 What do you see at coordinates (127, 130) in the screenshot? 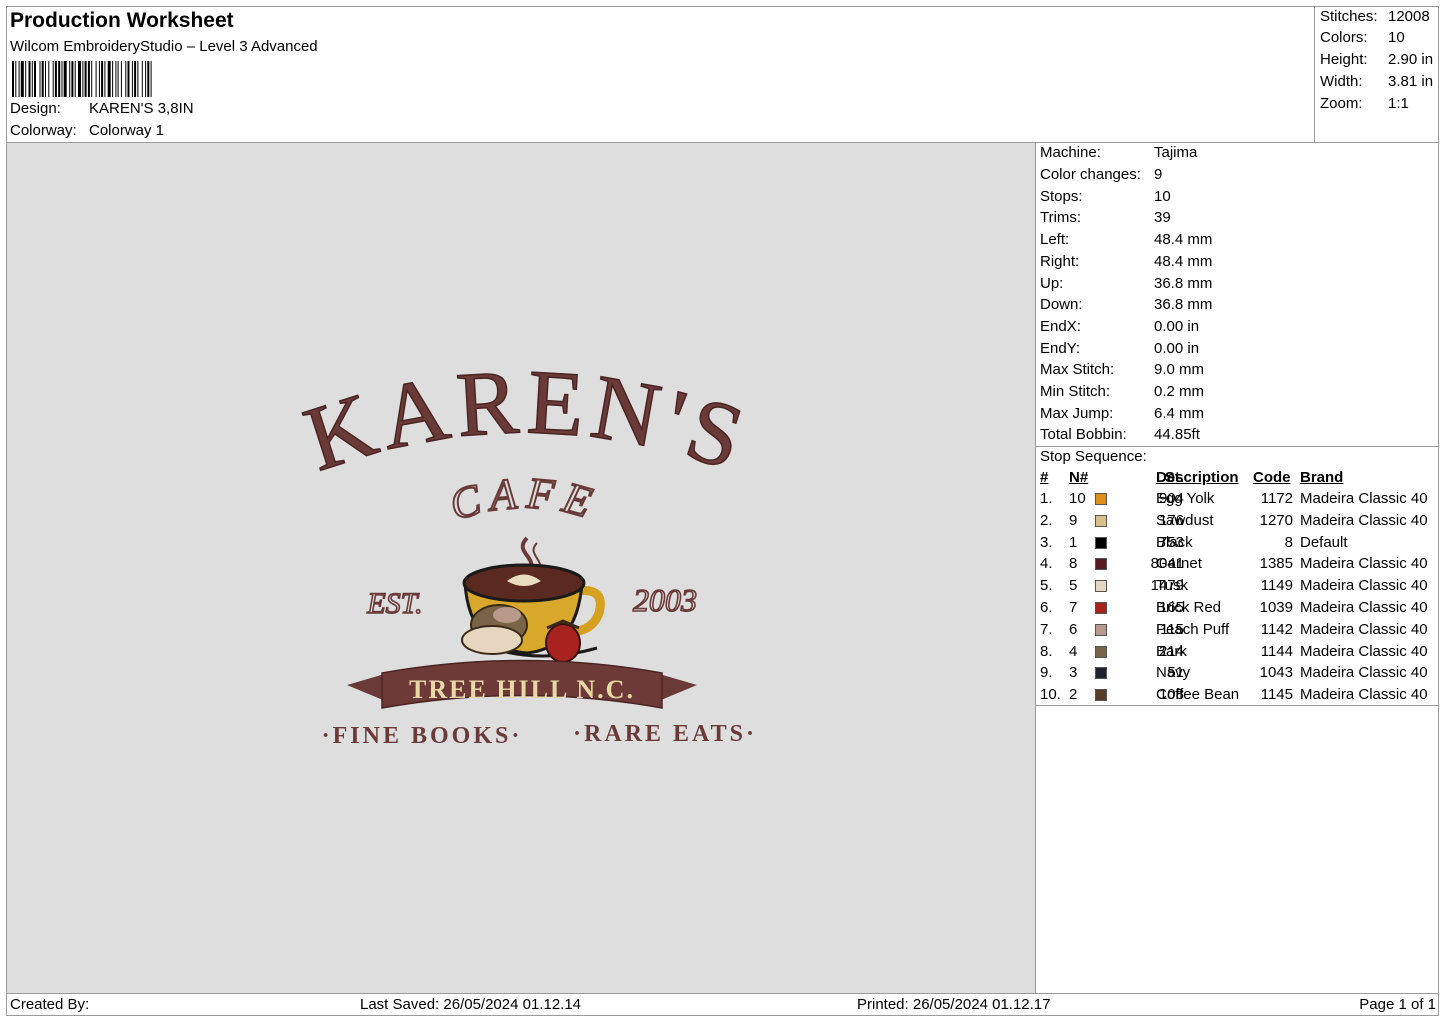
I see `colorway-value: Colorway 1` at bounding box center [127, 130].